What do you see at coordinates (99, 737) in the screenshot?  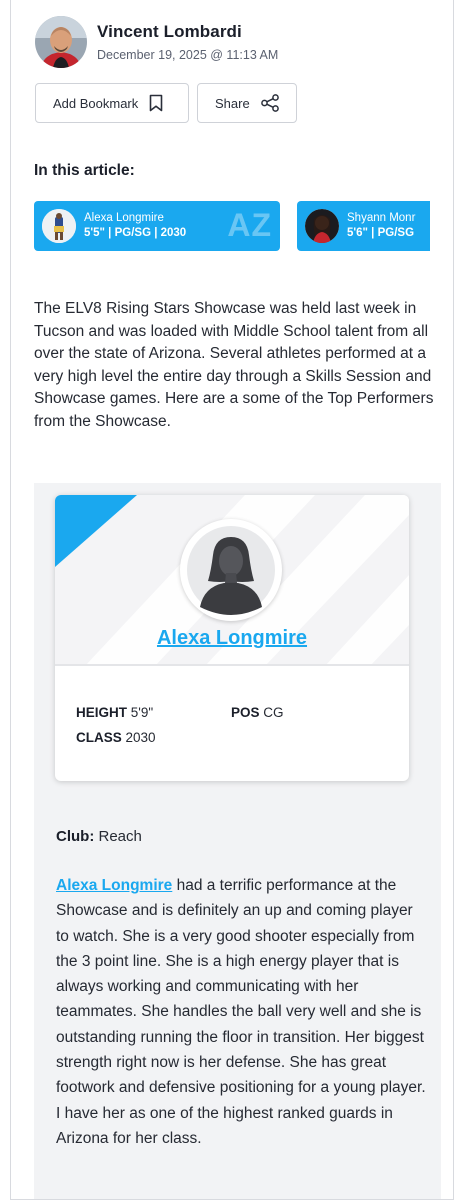 I see `stat-class-label: CLASS` at bounding box center [99, 737].